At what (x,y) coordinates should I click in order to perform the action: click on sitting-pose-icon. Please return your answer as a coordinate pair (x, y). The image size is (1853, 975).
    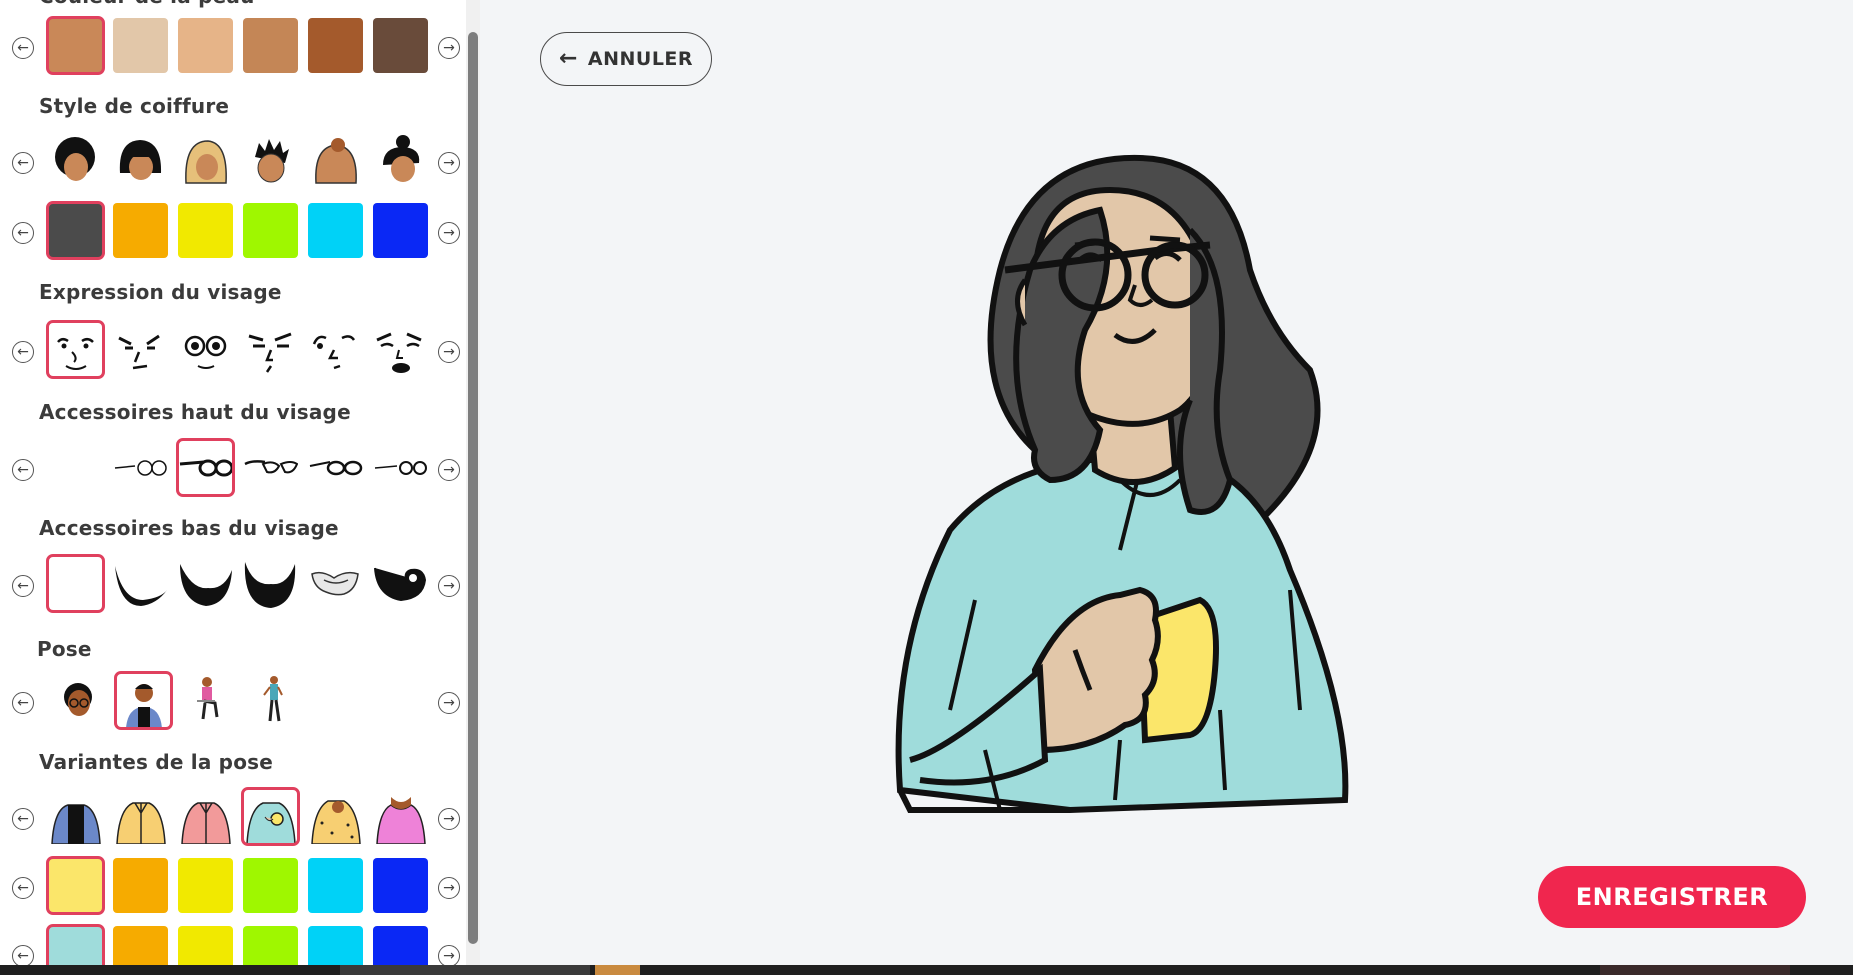
    Looking at the image, I should click on (208, 700).